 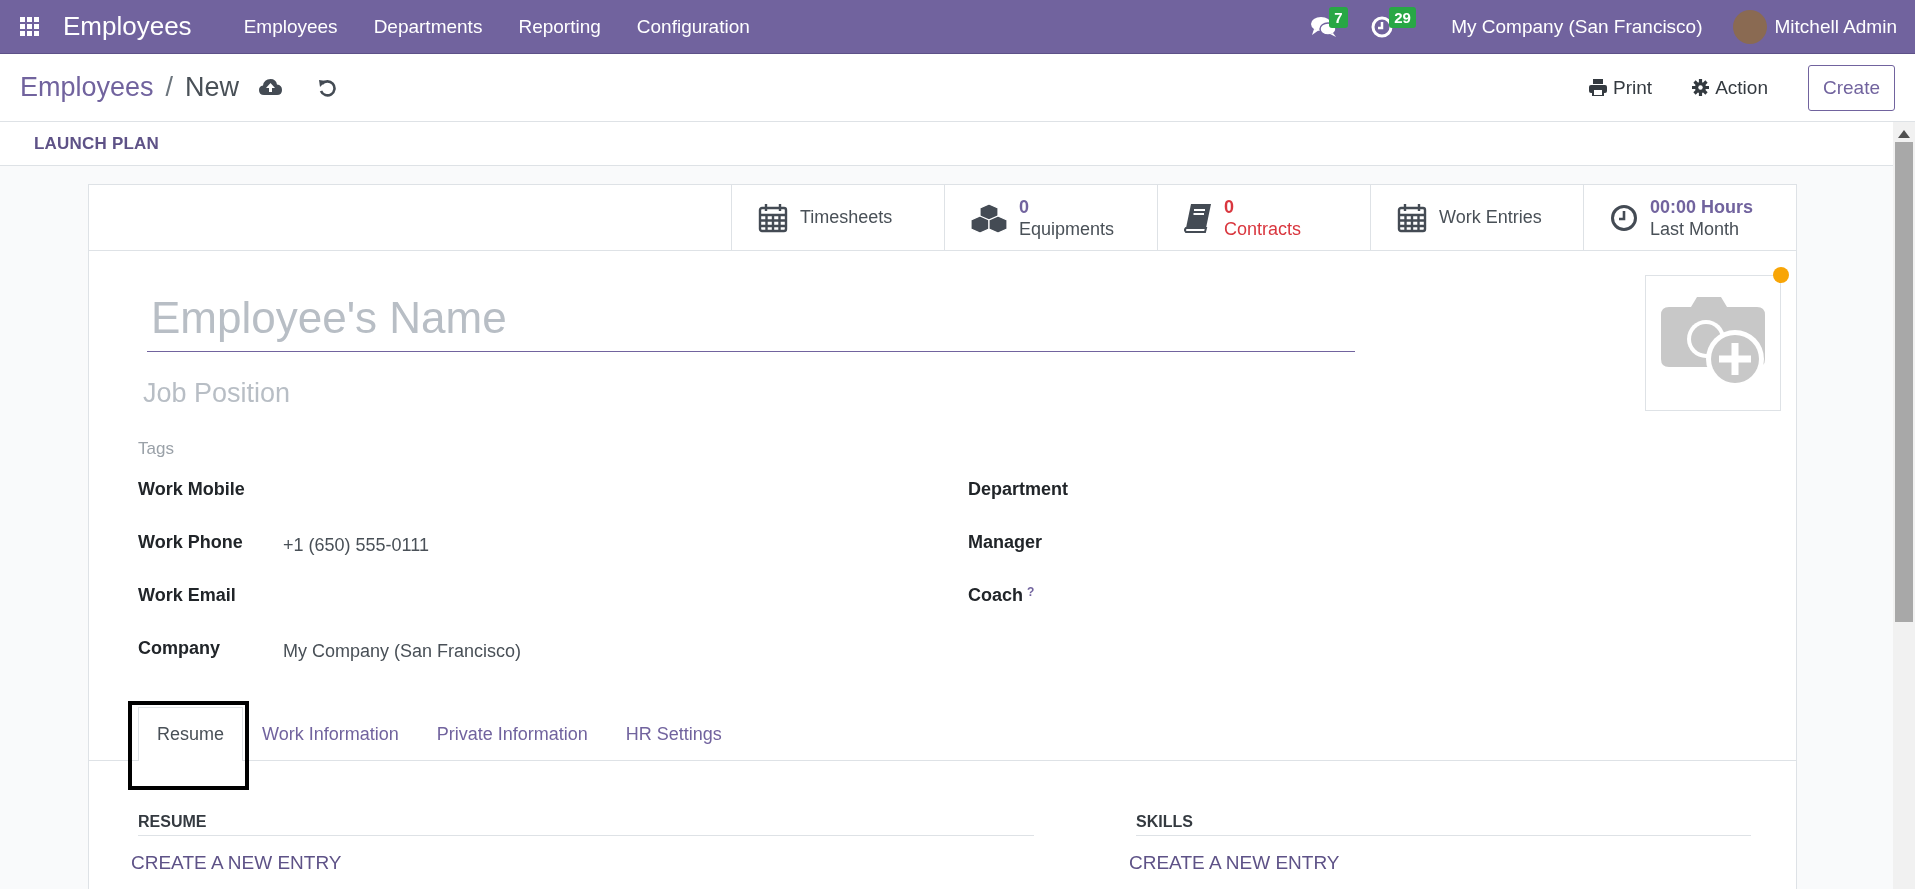 I want to click on undo-icon, so click(x=327, y=87).